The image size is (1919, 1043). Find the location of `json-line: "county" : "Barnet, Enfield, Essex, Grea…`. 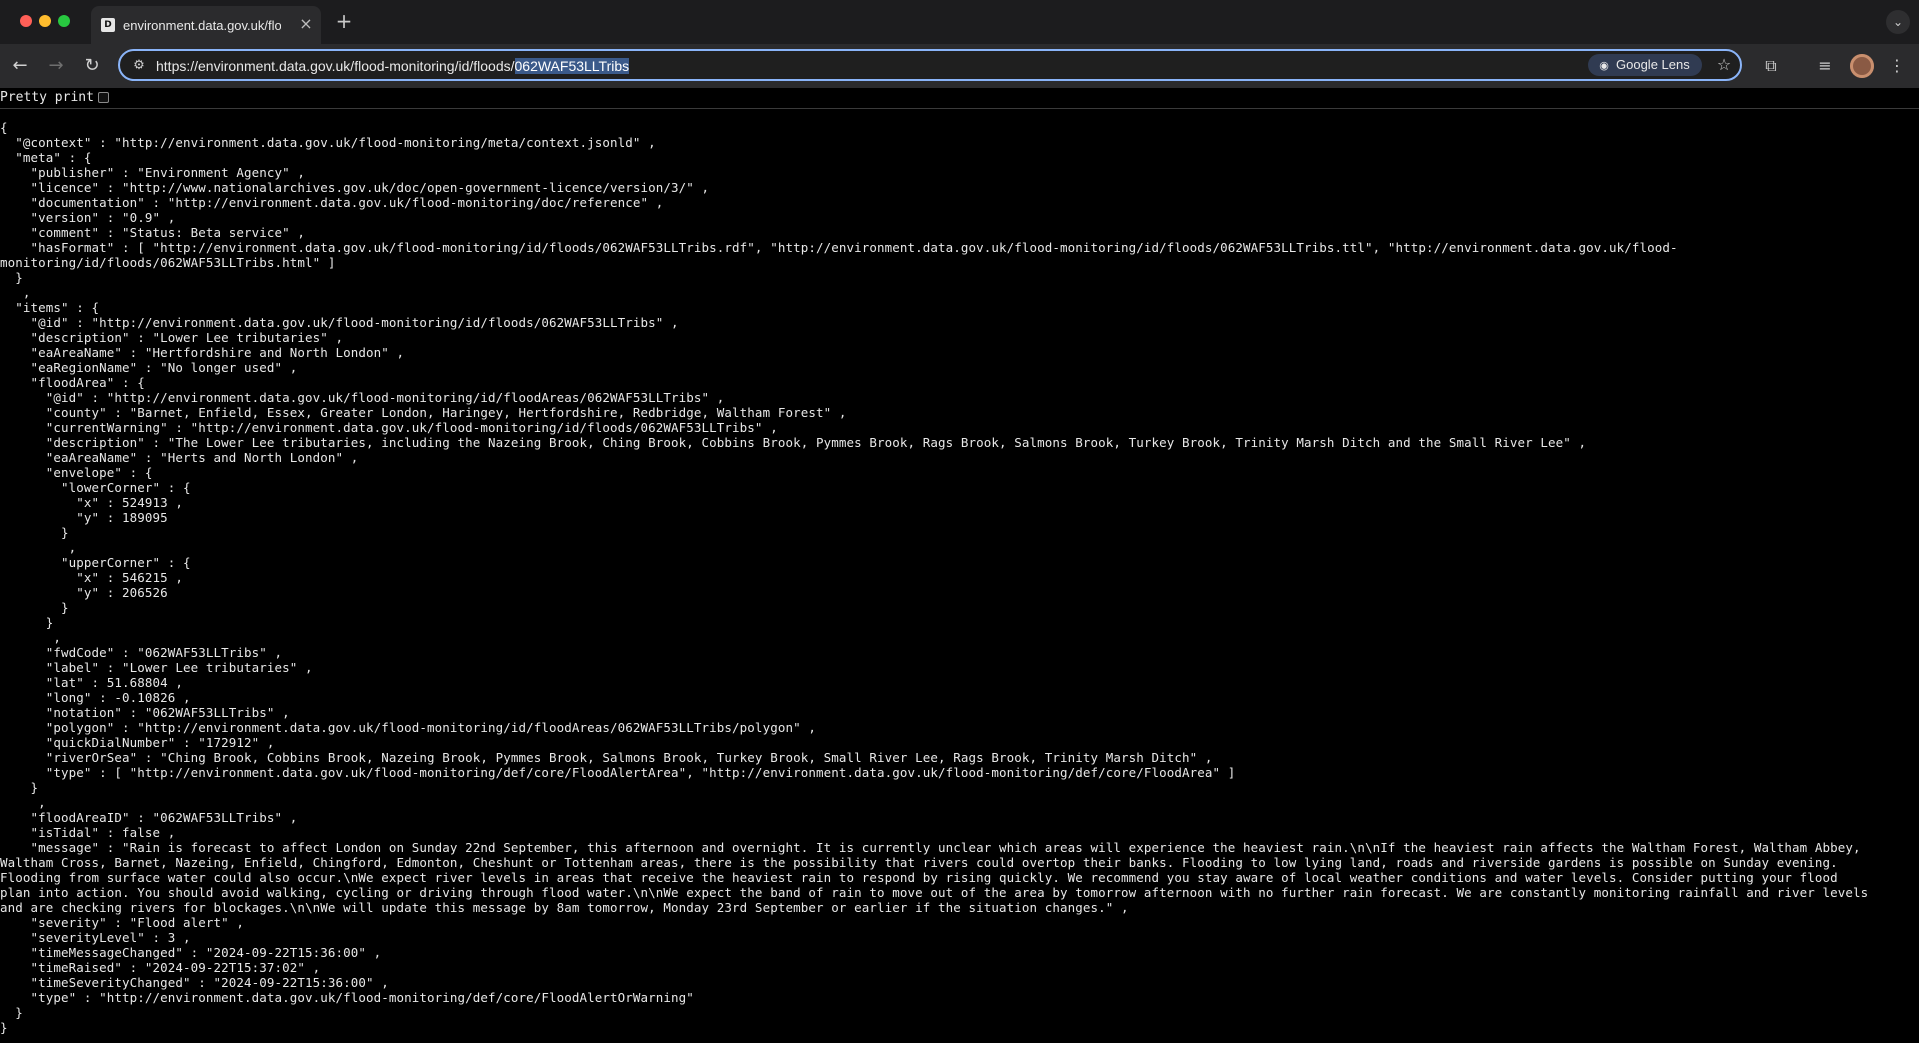

json-line: "county" : "Barnet, Enfield, Essex, Grea… is located at coordinates (423, 412).